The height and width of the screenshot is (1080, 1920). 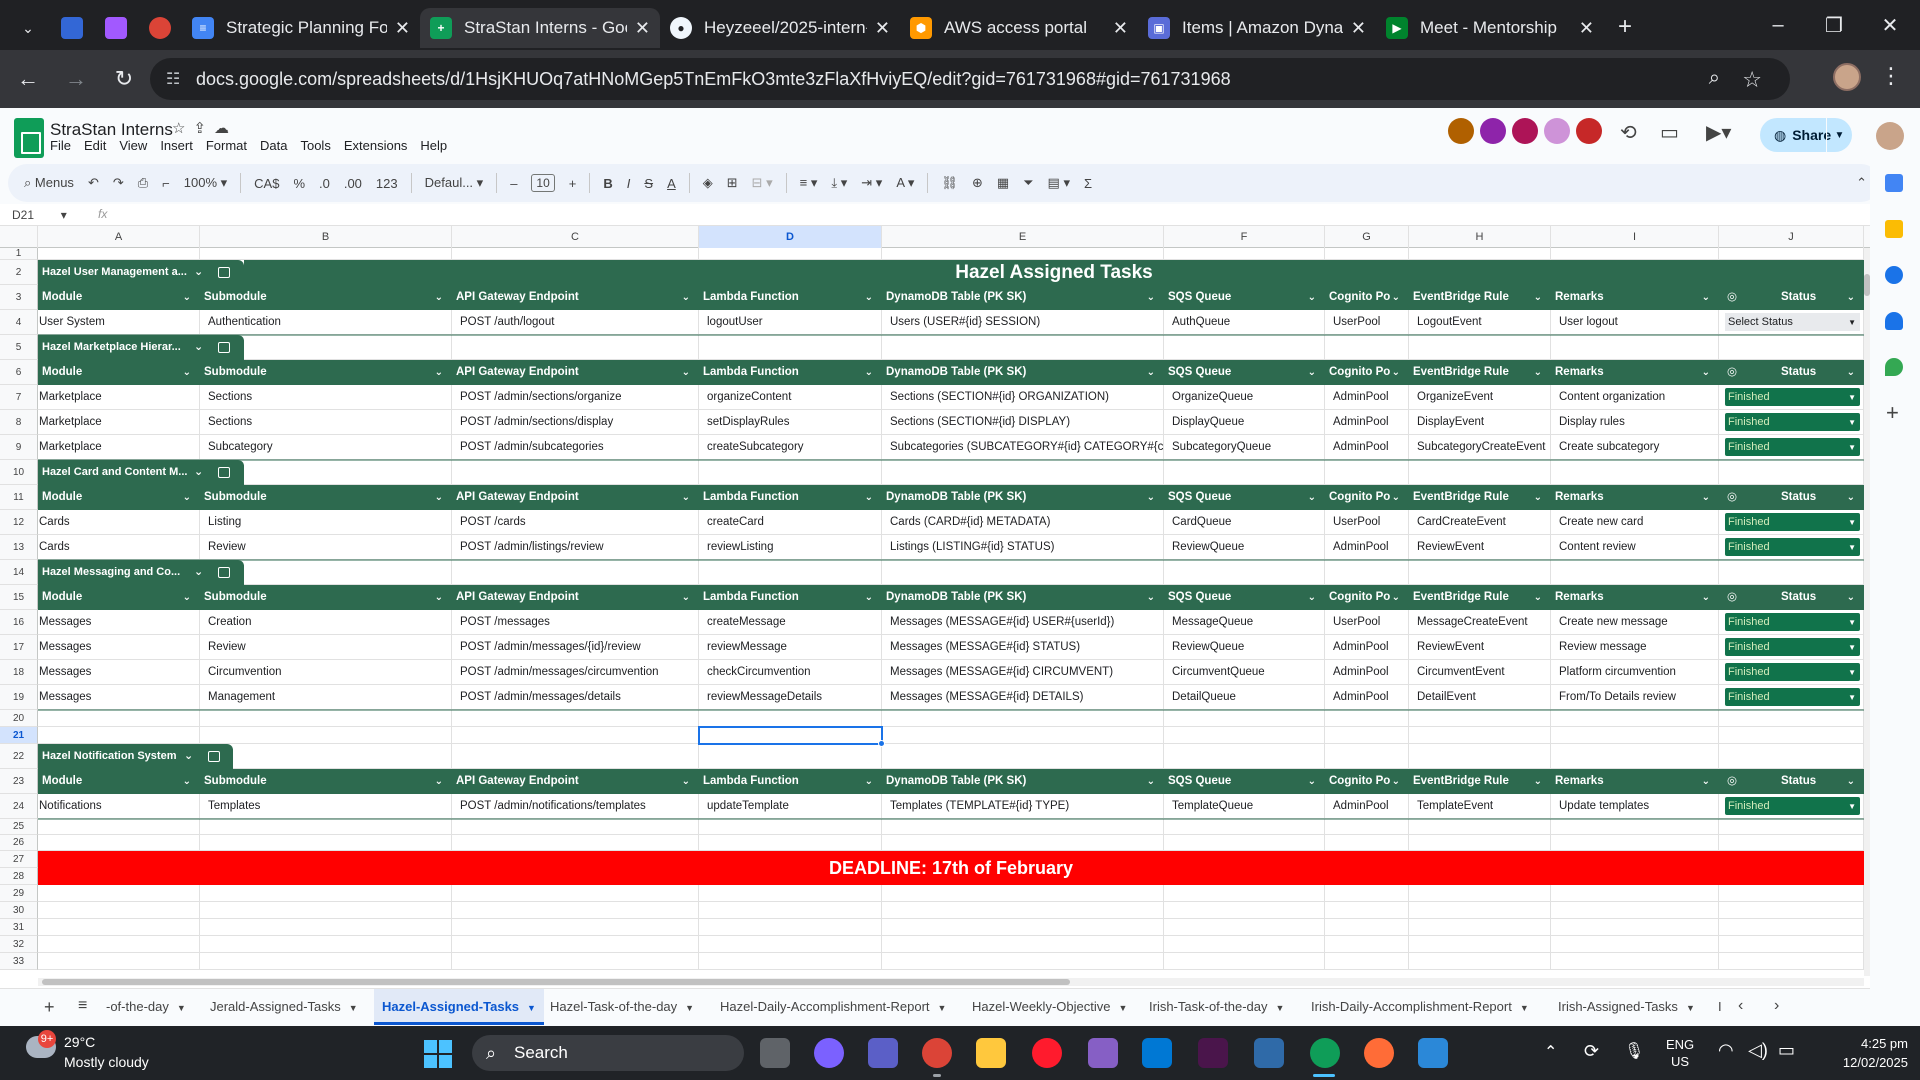 What do you see at coordinates (1367, 672) in the screenshot?
I see `table-cell: AdminPool` at bounding box center [1367, 672].